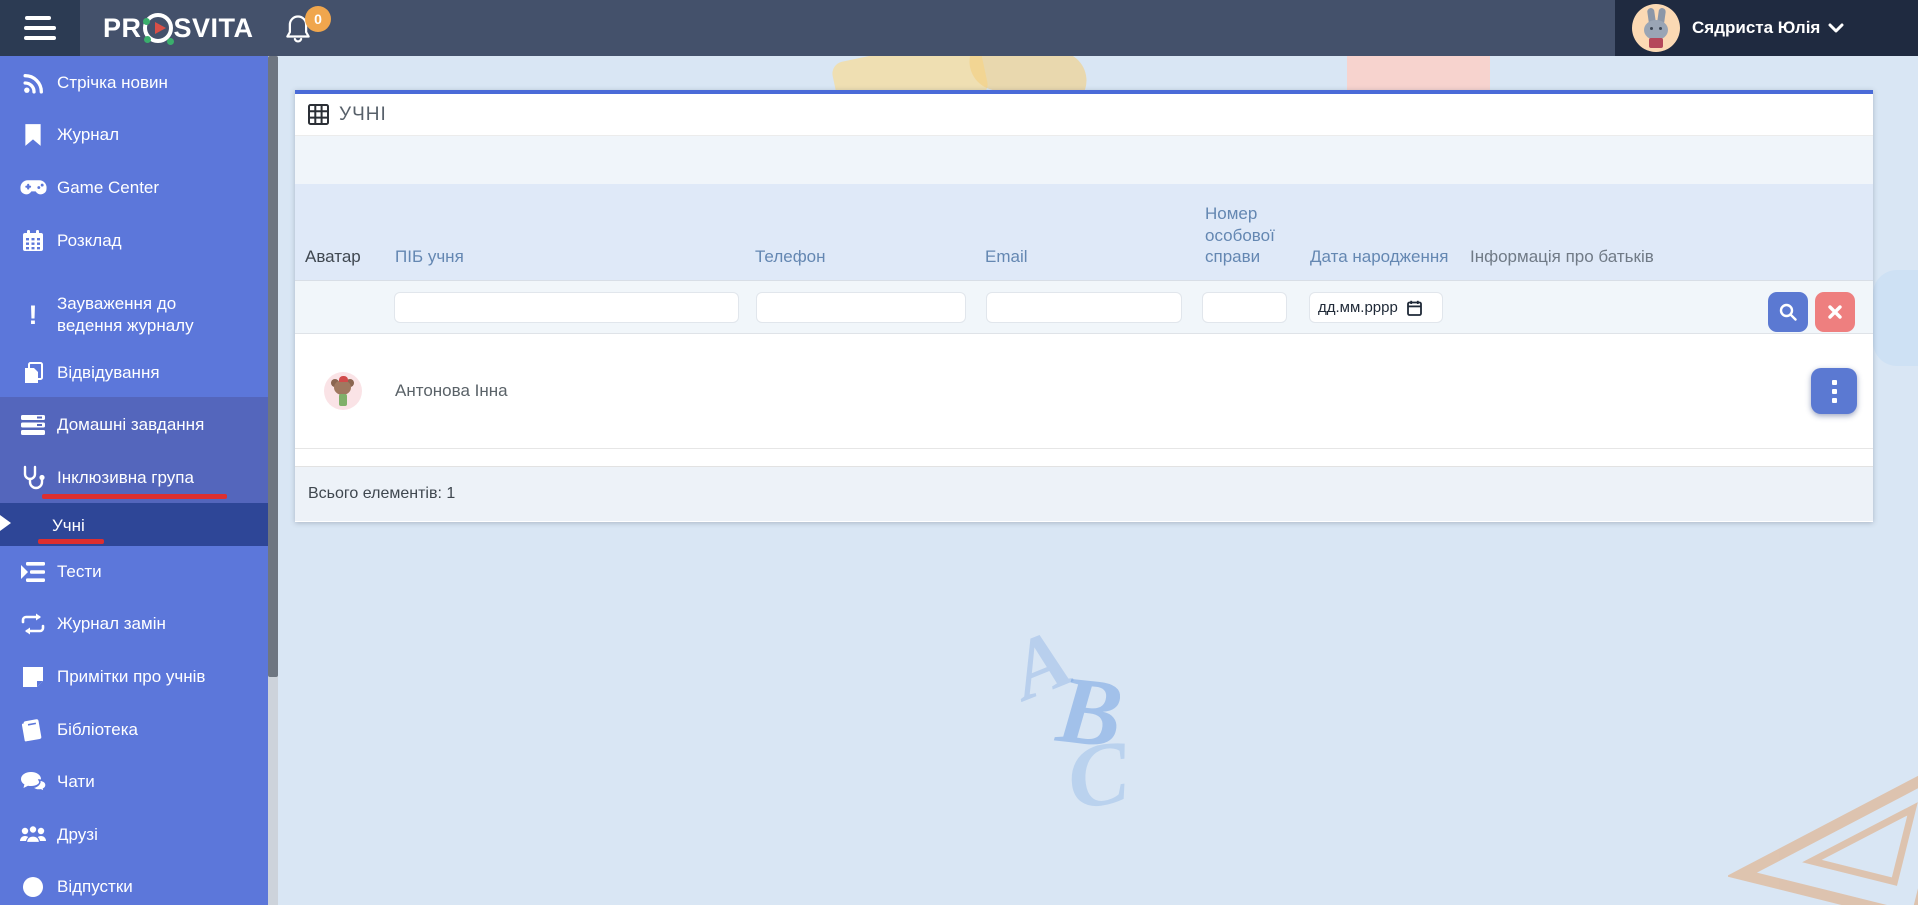 This screenshot has width=1918, height=905. Describe the element at coordinates (33, 835) in the screenshot. I see `users-icon` at that location.